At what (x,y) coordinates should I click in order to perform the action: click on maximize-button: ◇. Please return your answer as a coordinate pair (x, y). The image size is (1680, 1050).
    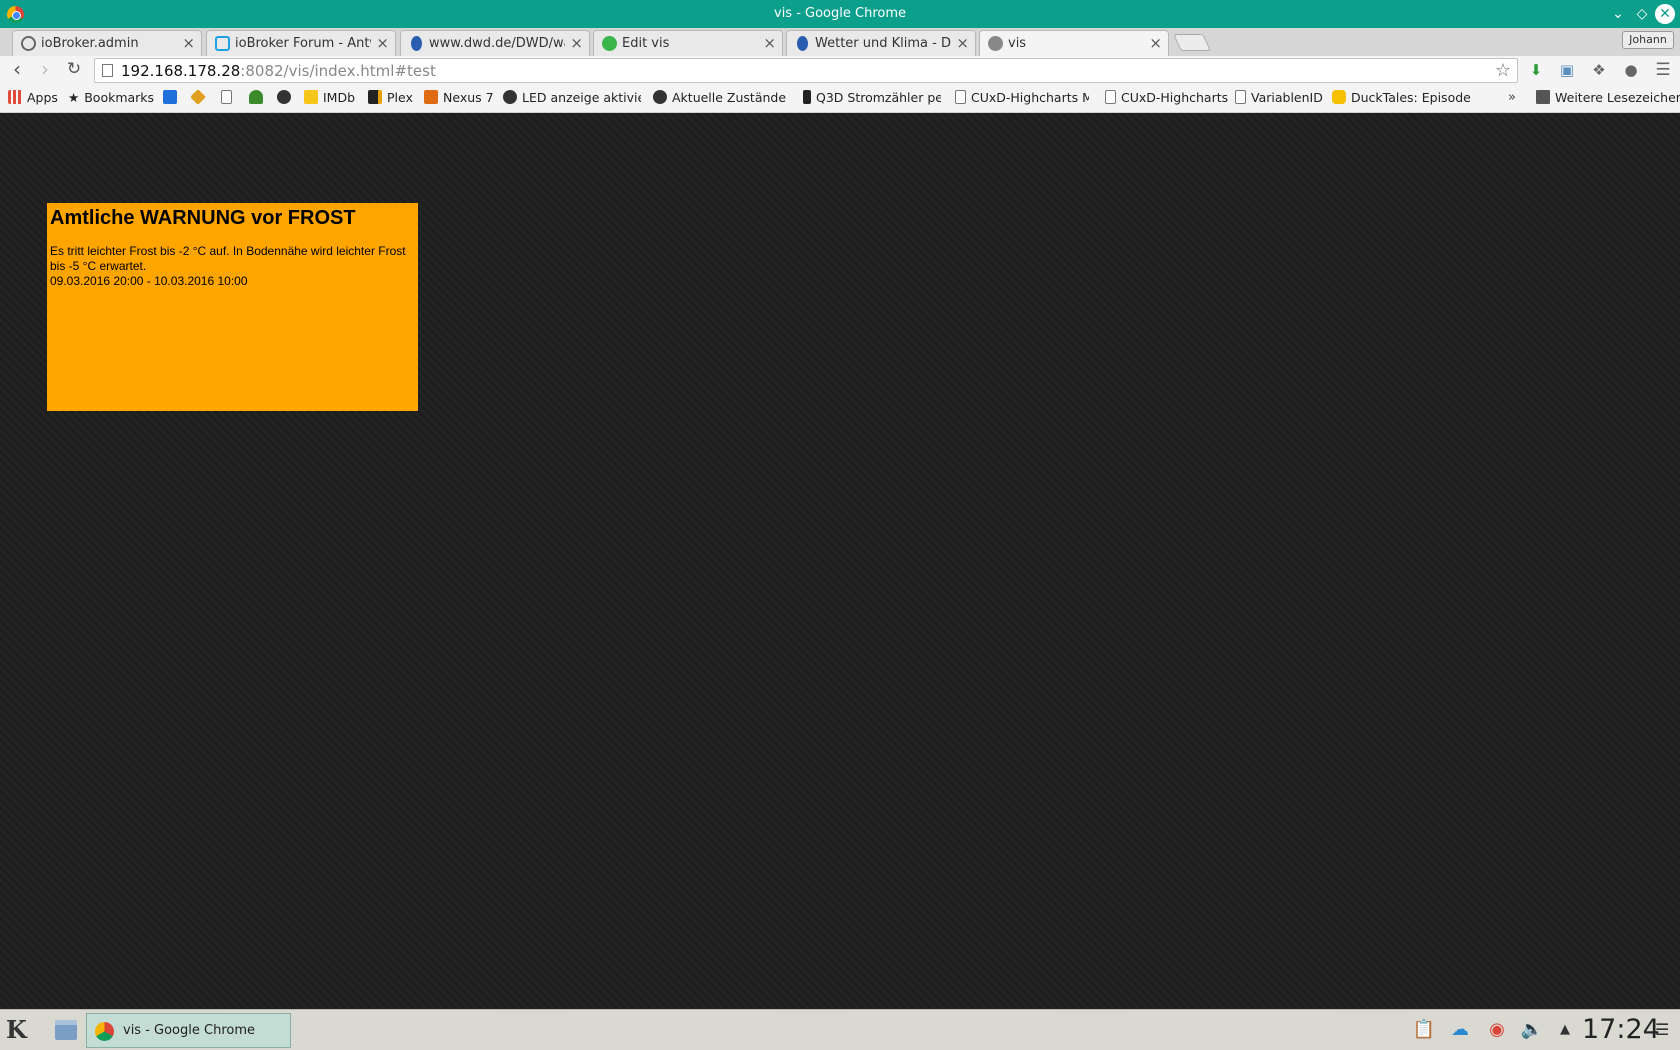
    Looking at the image, I should click on (1642, 14).